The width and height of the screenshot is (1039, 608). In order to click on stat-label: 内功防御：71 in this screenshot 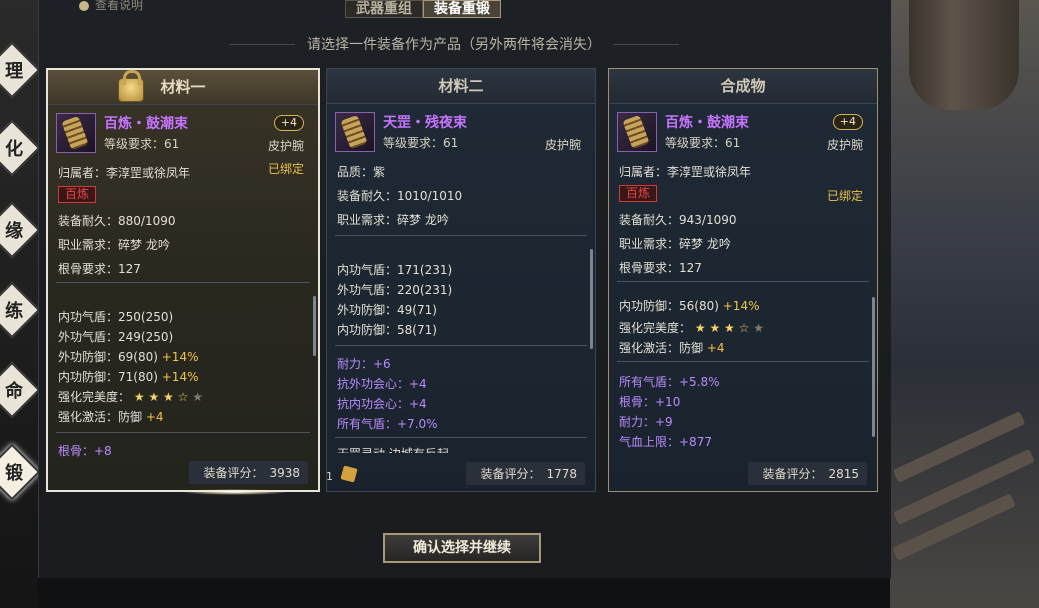, I will do `click(96, 377)`.